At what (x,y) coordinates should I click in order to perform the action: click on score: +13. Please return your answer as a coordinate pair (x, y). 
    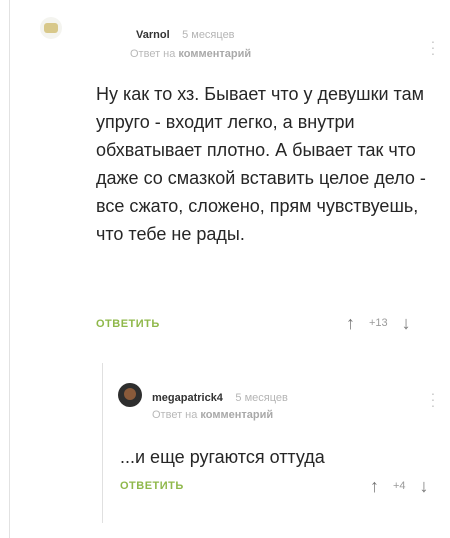
    Looking at the image, I should click on (378, 323).